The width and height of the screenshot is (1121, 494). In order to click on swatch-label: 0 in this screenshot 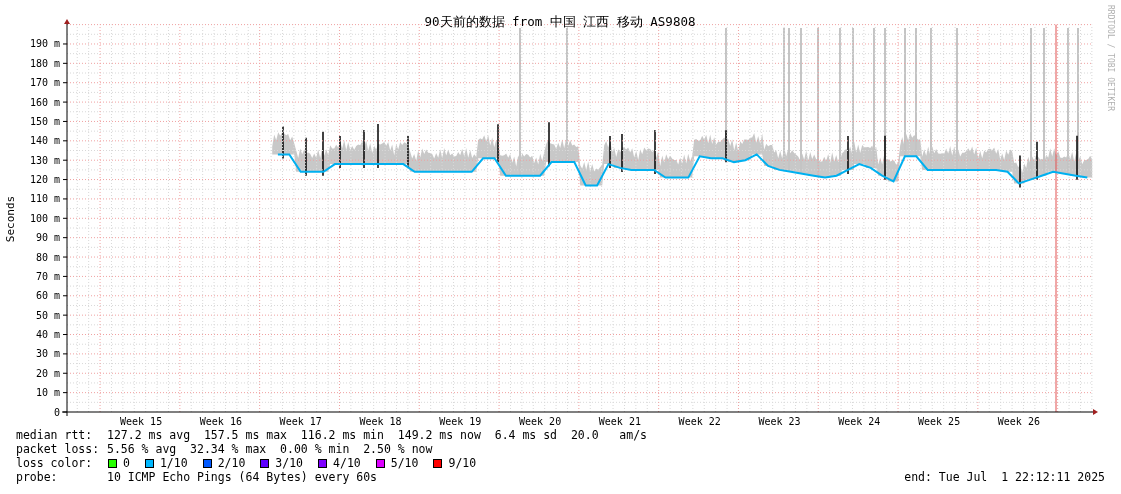, I will do `click(126, 463)`.